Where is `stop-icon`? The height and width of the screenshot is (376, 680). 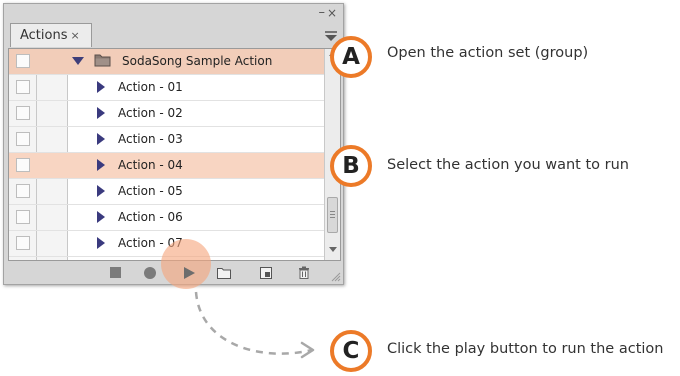
stop-icon is located at coordinates (115, 272).